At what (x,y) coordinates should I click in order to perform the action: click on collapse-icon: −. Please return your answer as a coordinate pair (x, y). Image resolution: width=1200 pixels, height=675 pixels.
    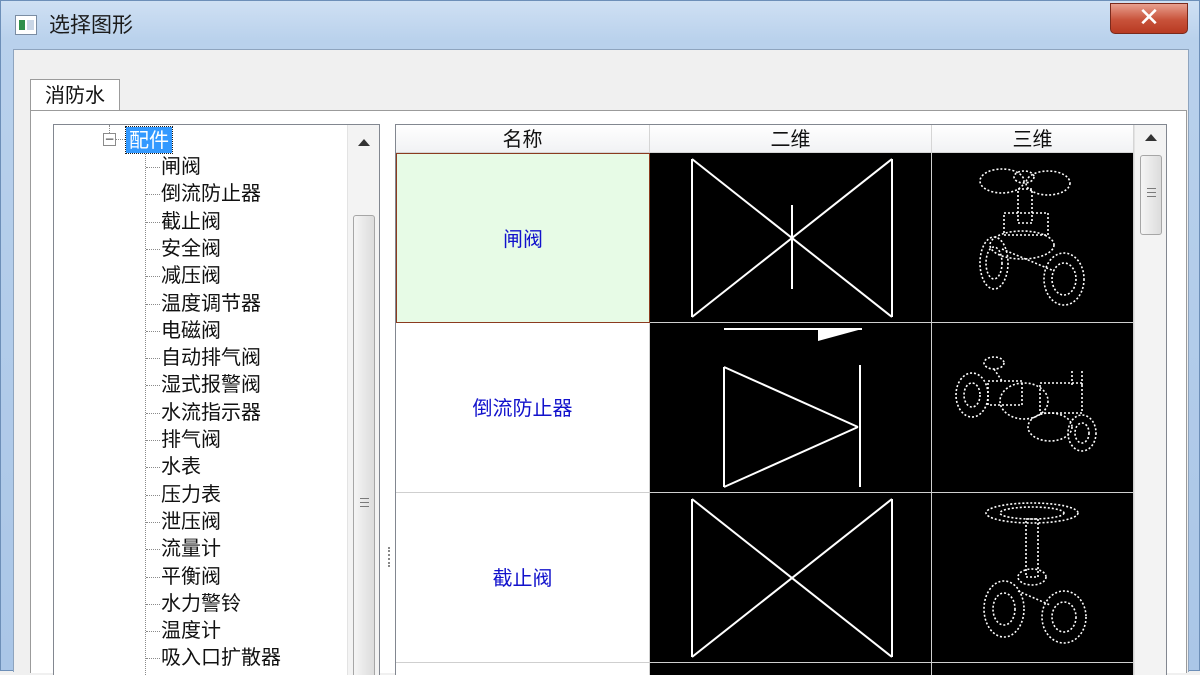
    Looking at the image, I should click on (109, 139).